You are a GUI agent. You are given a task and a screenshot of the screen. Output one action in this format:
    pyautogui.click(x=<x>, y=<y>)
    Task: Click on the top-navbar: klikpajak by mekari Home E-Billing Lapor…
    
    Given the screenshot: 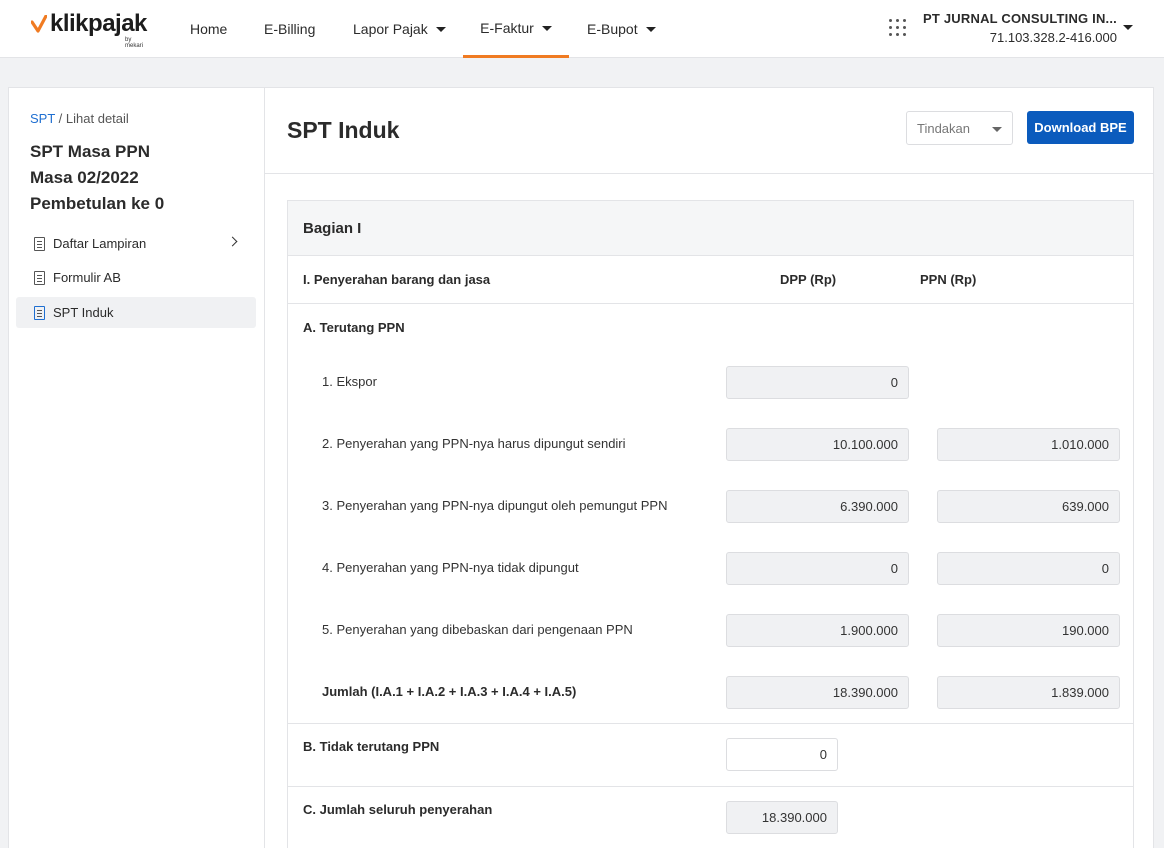 What is the action you would take?
    pyautogui.click(x=582, y=29)
    